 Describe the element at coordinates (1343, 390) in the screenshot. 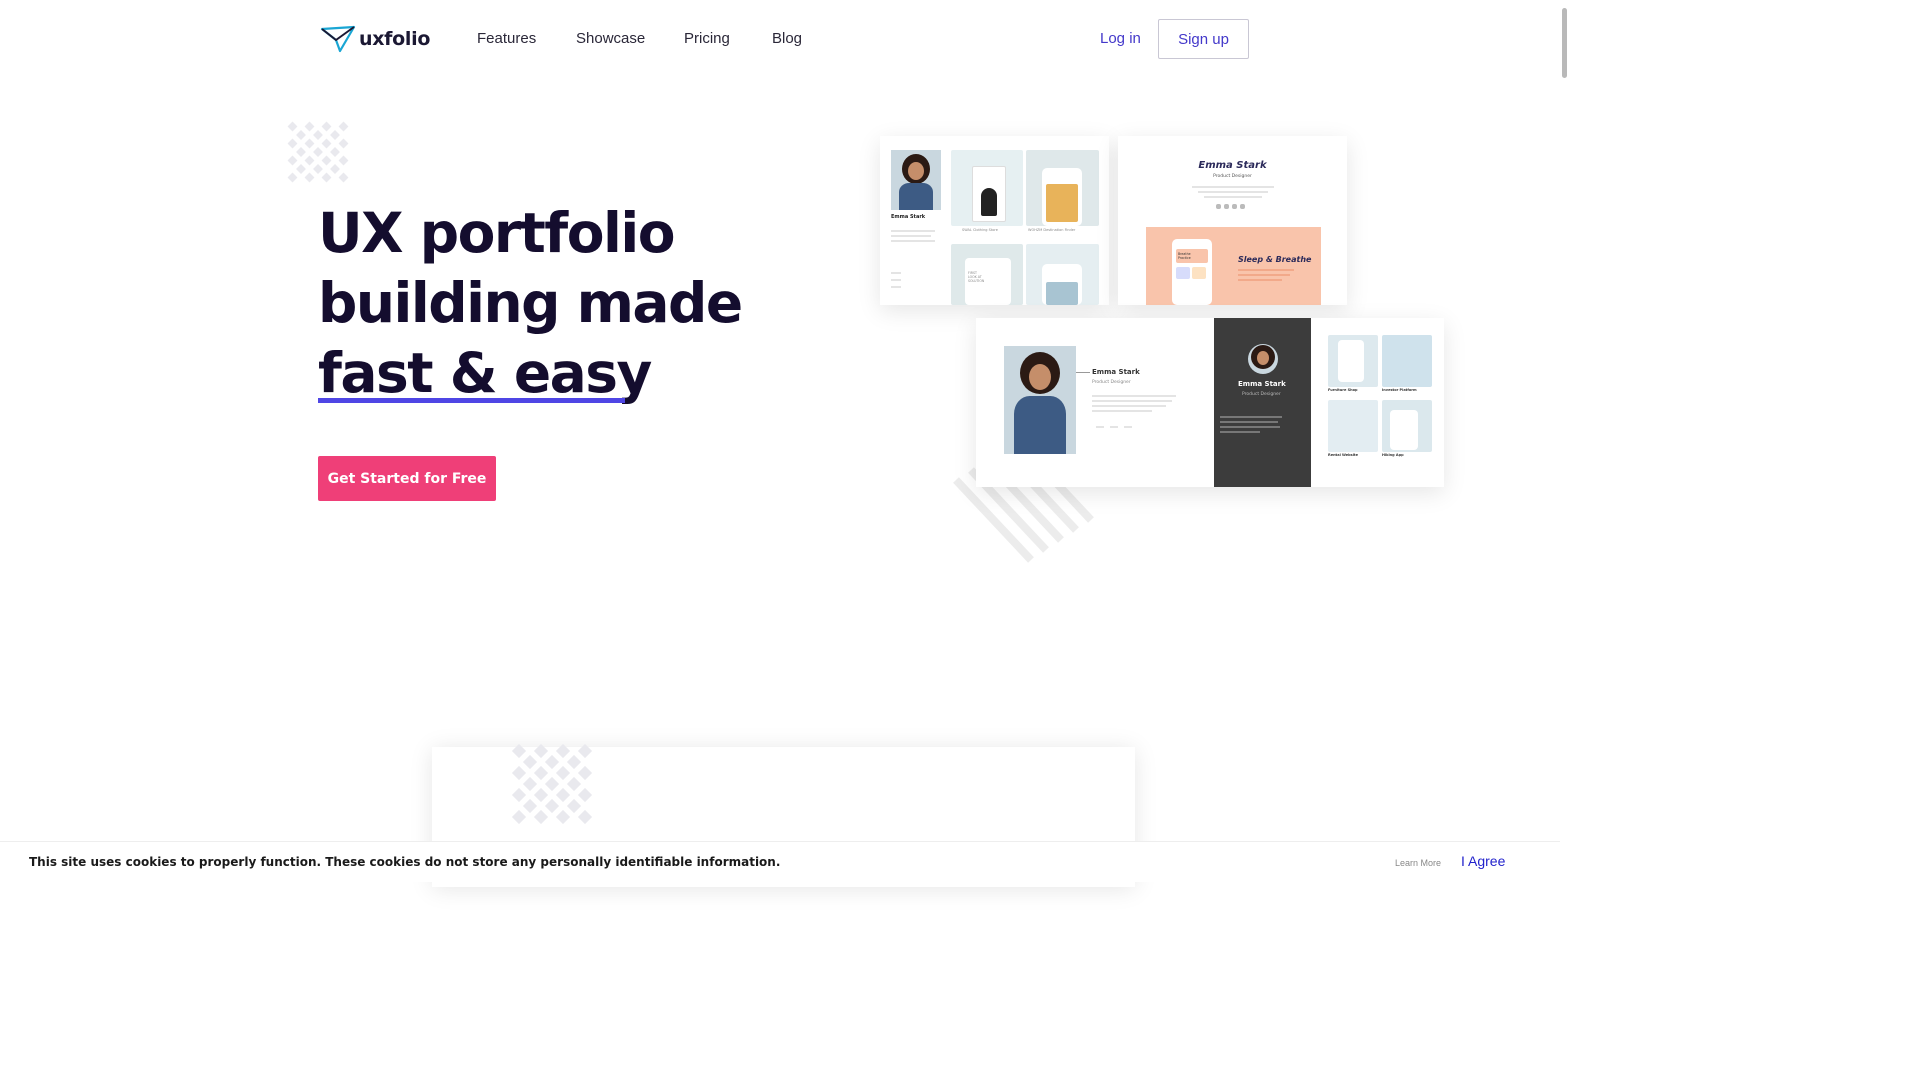

I see `project-caption: Furniture Shop` at that location.